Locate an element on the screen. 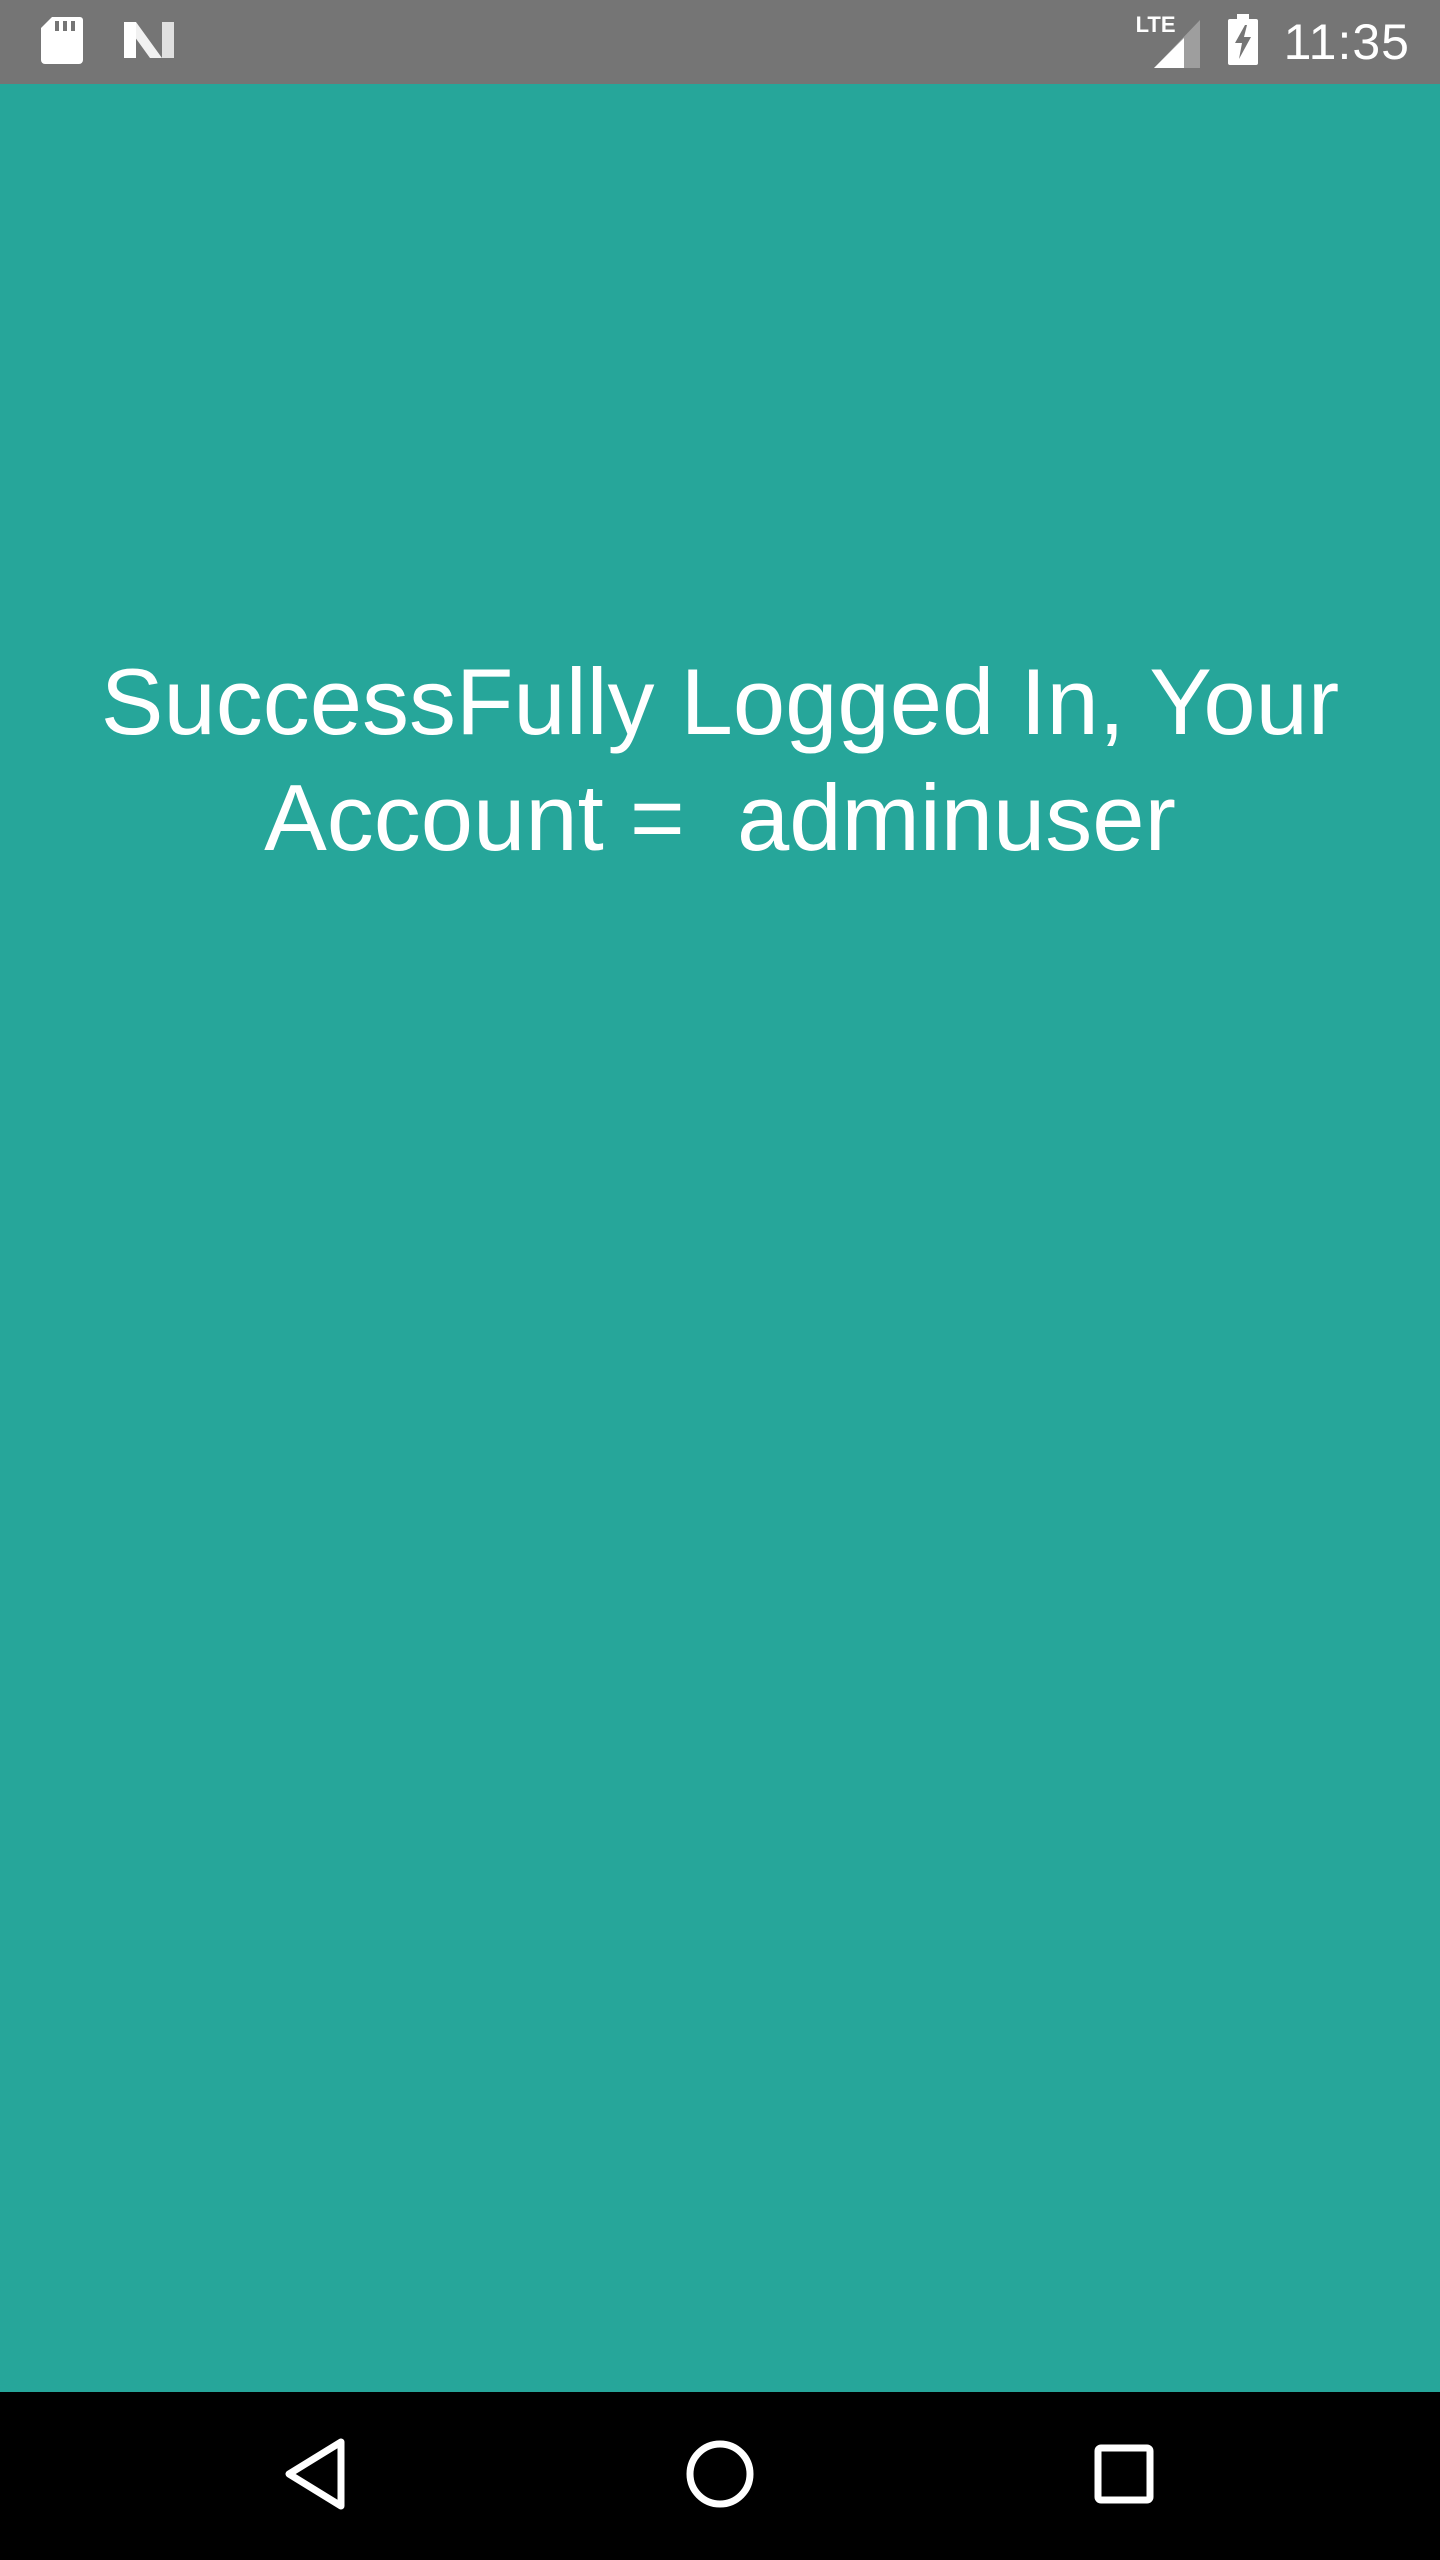  network-type-label: LTE is located at coordinates (1155, 24).